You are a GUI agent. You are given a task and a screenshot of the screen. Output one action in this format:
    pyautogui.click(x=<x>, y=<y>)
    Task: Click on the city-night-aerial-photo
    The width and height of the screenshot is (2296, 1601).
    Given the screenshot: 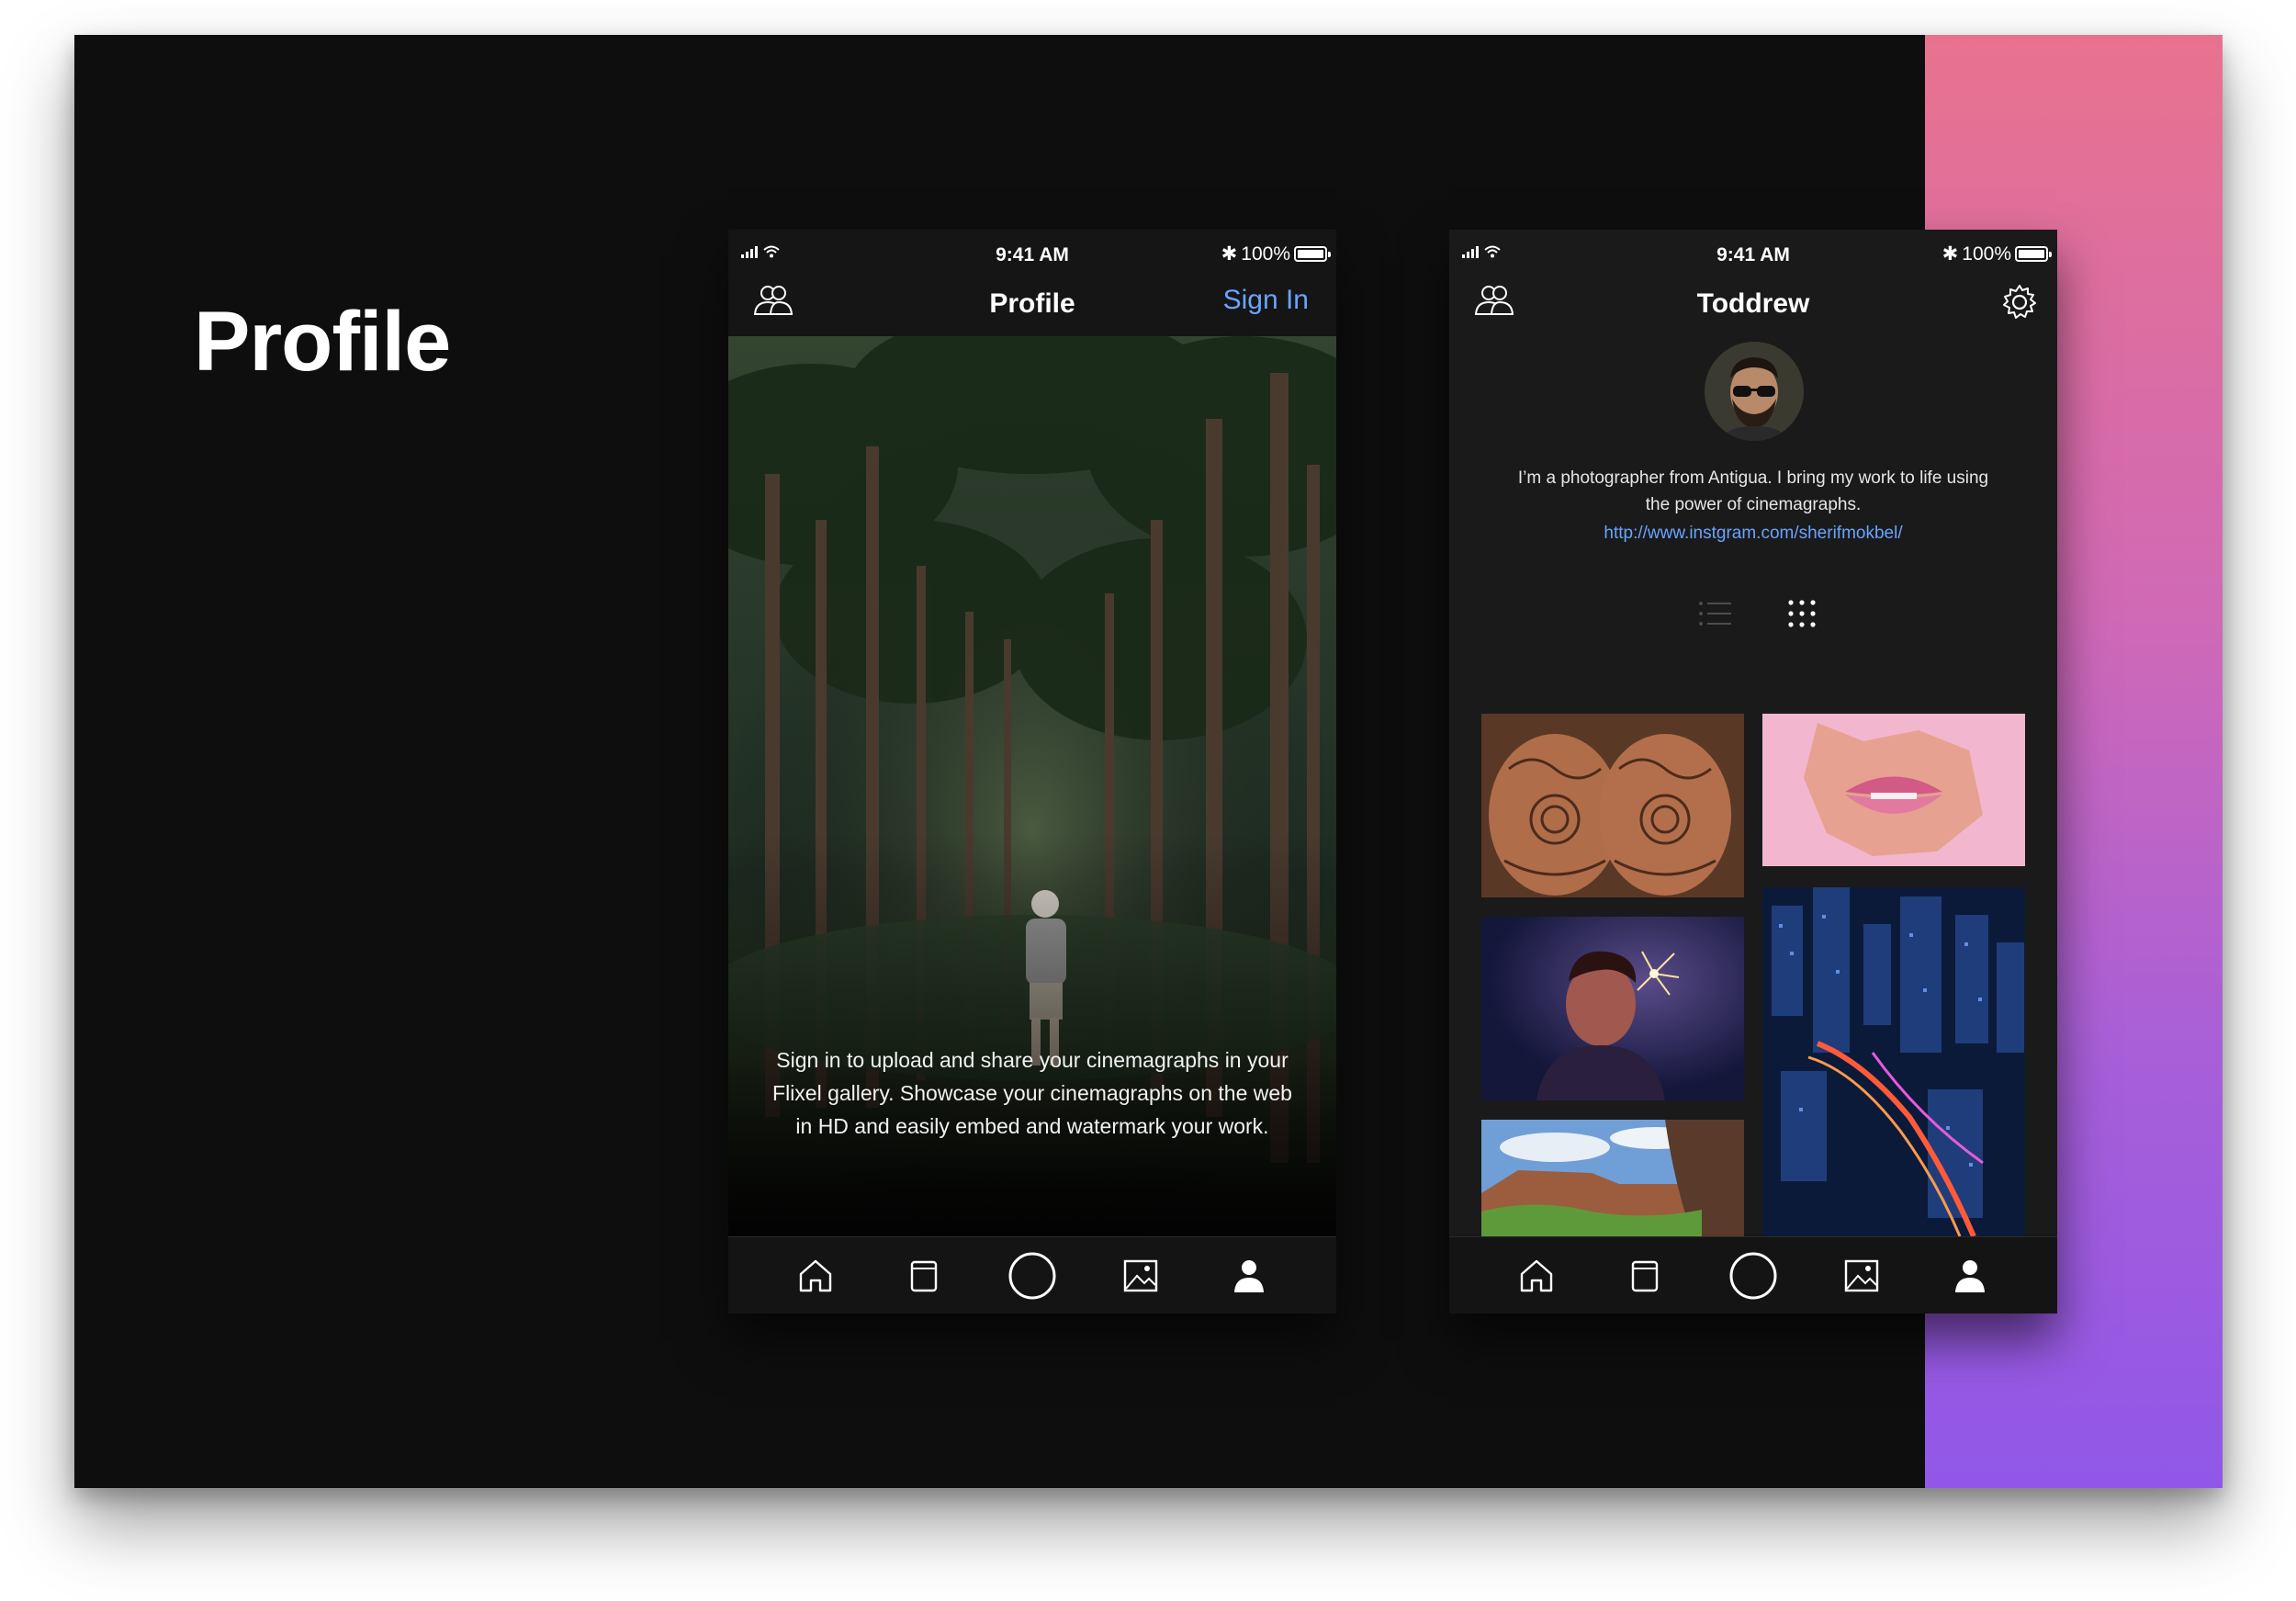 What is the action you would take?
    pyautogui.click(x=1893, y=1061)
    